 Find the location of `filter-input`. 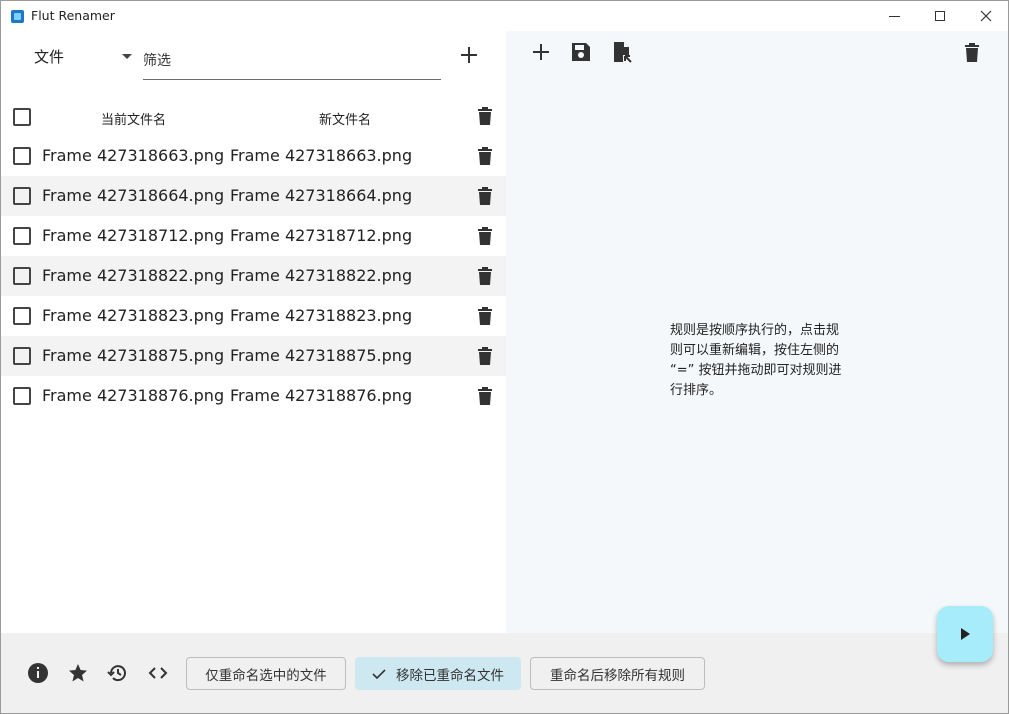

filter-input is located at coordinates (292, 61).